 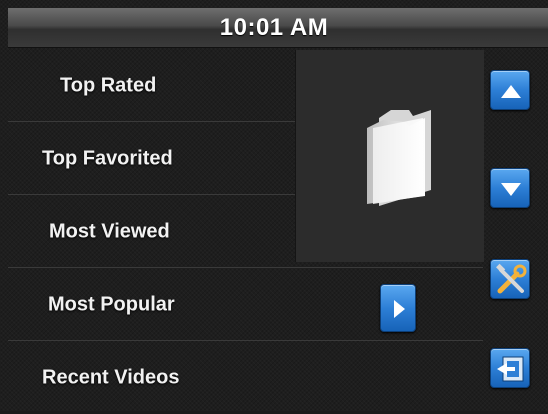 I want to click on play-button, so click(x=398, y=308).